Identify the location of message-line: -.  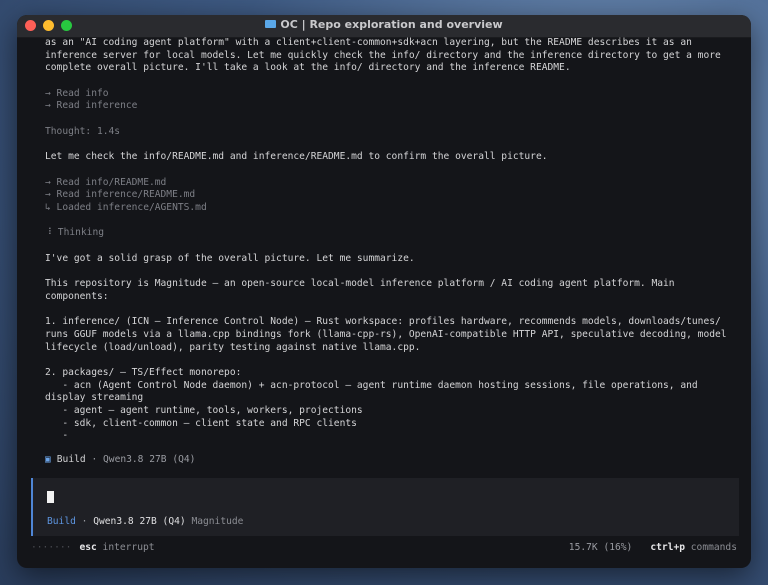
(57, 436).